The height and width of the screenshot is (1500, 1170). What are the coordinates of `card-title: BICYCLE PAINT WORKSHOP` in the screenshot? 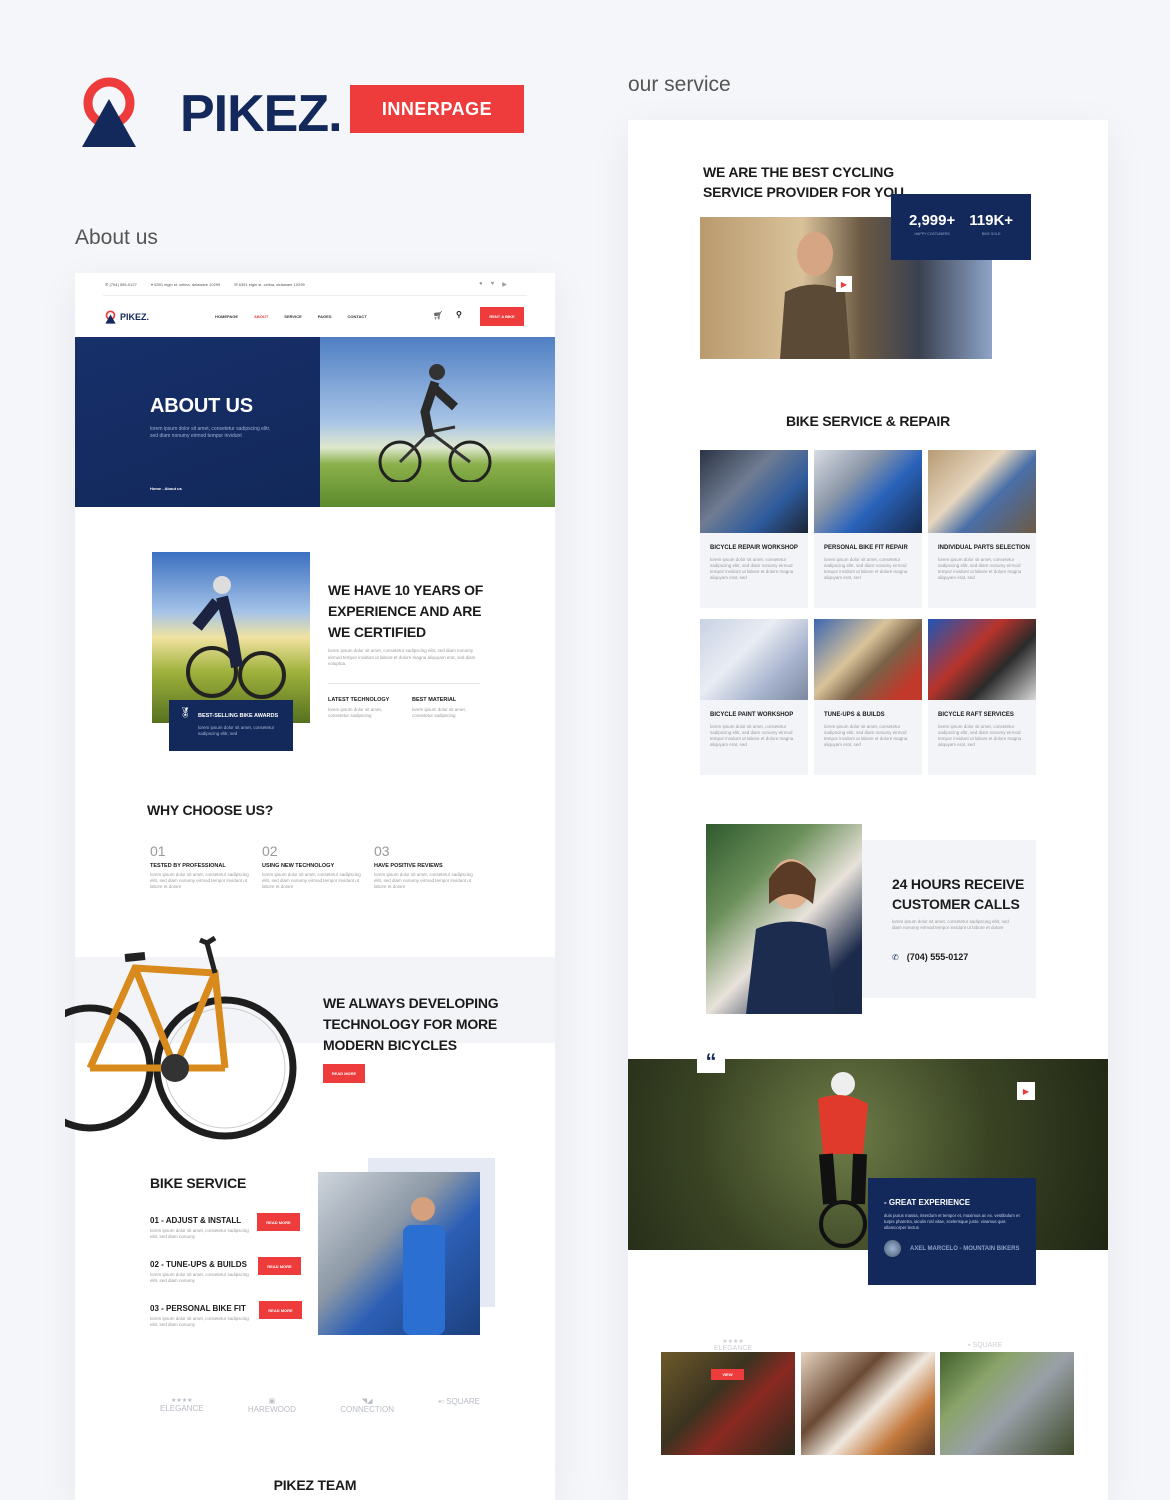 It's located at (752, 715).